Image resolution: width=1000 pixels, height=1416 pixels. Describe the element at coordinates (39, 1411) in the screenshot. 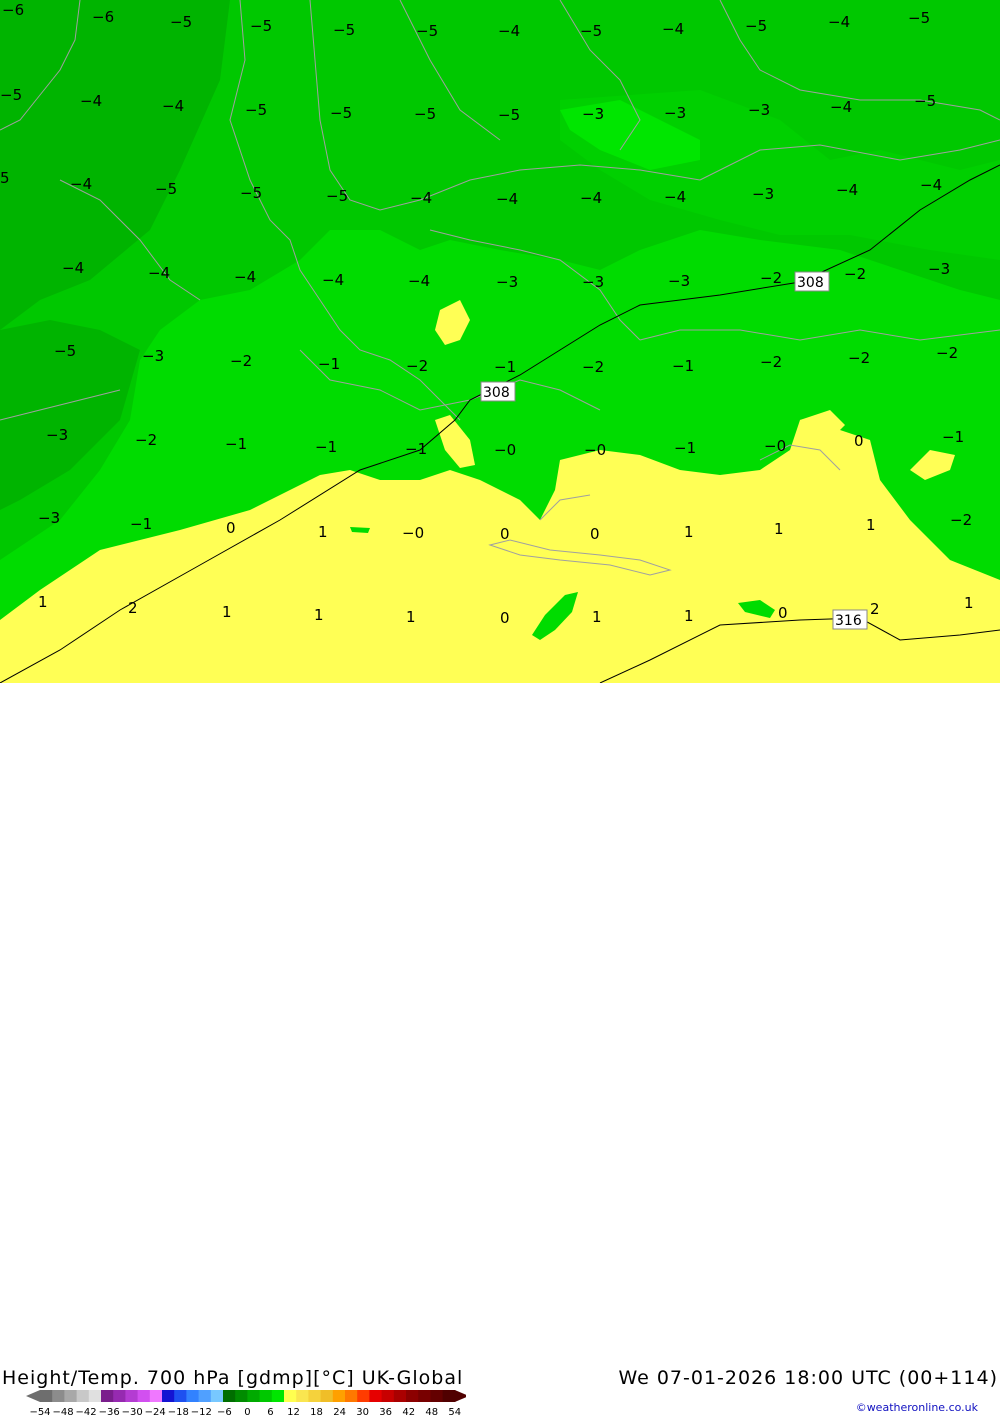

I see `colorbar-tick-label: −54` at that location.